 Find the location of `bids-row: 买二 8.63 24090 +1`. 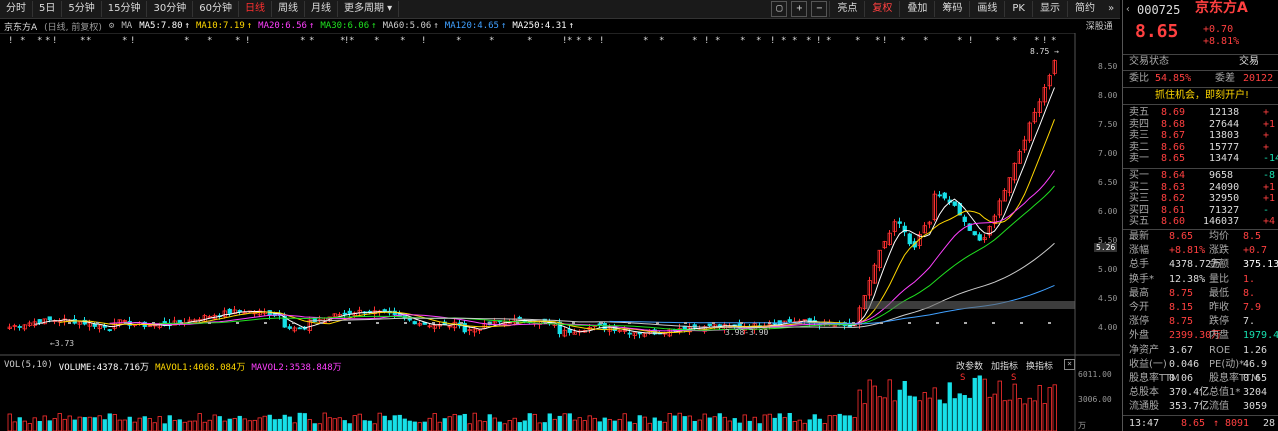

bids-row: 买二 8.63 24090 +1 is located at coordinates (1200, 188).